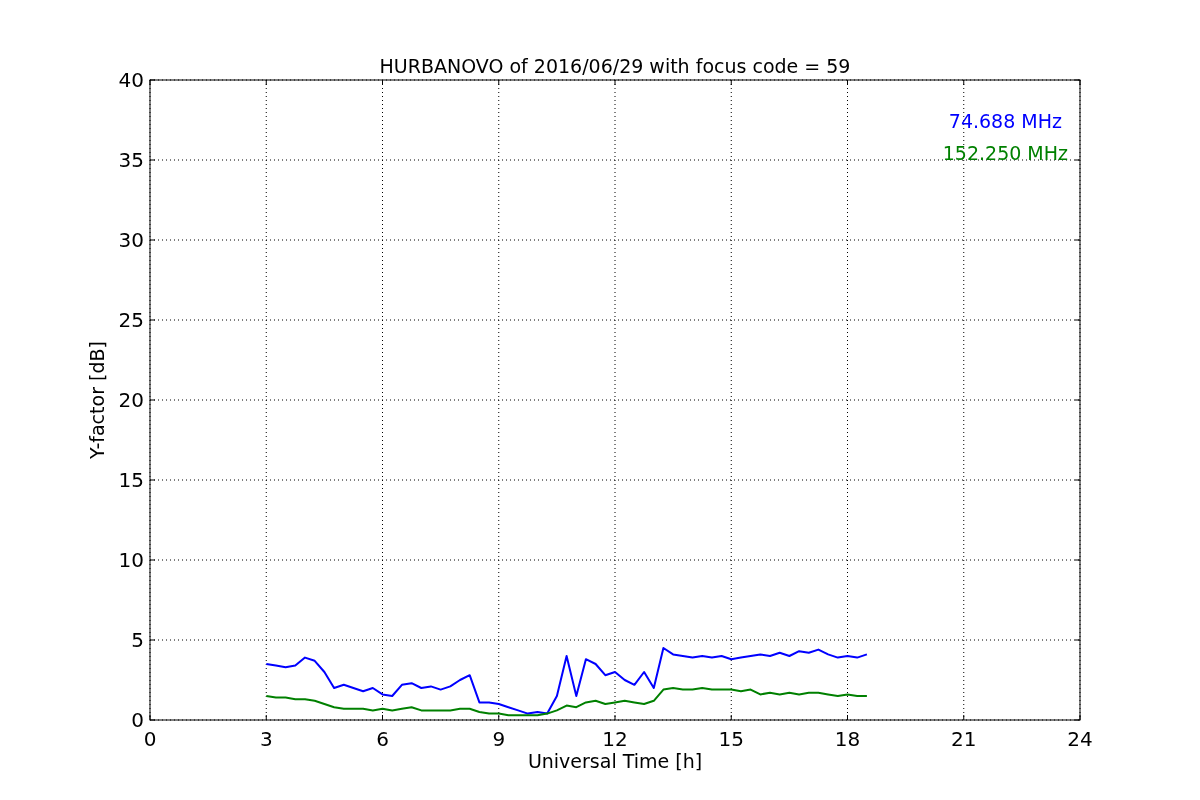  I want to click on legend-label: 74.688 MHz, so click(1005, 121).